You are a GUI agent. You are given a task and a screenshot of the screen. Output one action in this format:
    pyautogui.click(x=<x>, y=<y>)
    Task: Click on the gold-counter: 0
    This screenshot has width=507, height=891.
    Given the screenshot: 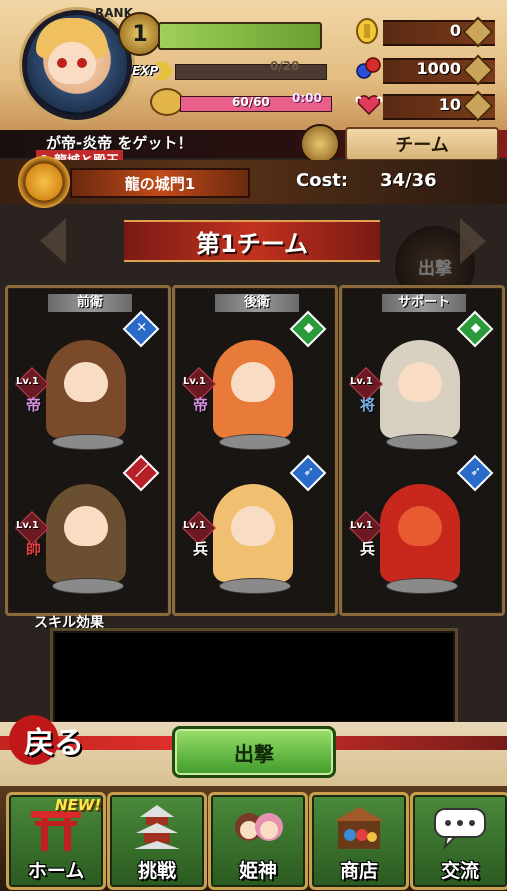 What is the action you would take?
    pyautogui.click(x=425, y=32)
    